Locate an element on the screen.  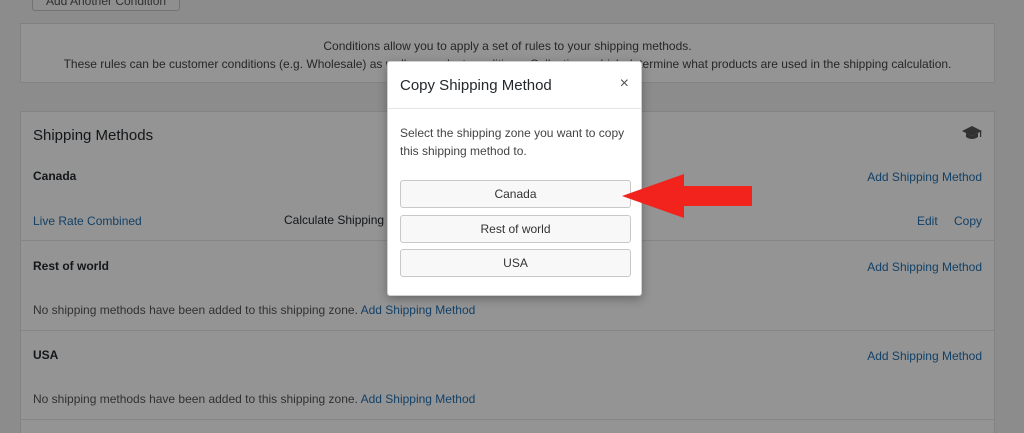
zone-option-usa: USA is located at coordinates (515, 263).